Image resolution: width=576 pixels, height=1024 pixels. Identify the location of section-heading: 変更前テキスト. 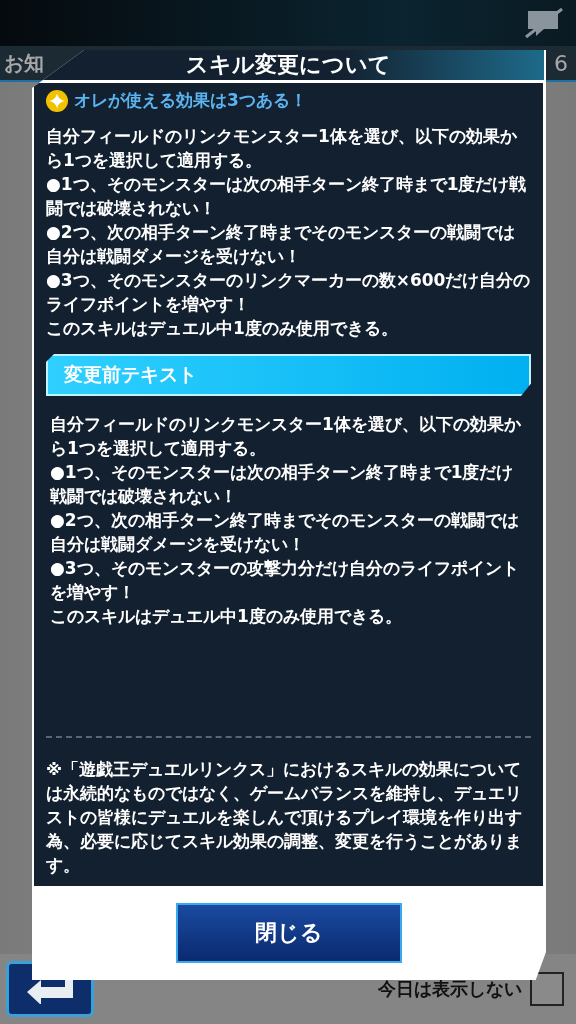
(288, 375).